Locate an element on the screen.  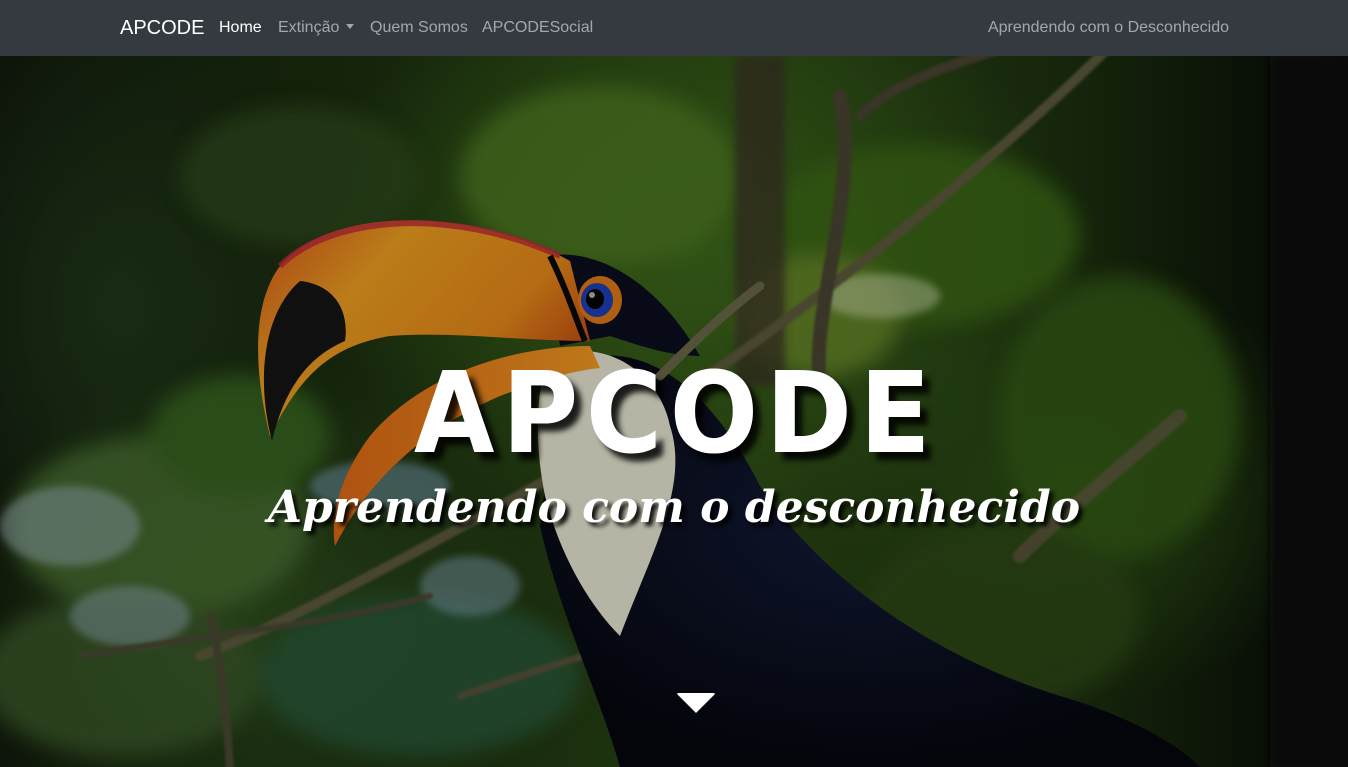
nav-extincao-dropdown: Extinção is located at coordinates (316, 28).